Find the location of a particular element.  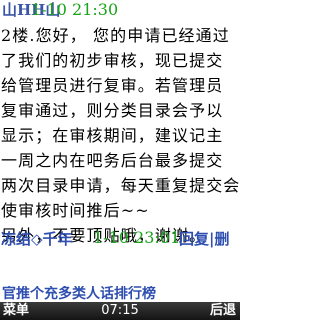

post-header: 山HH山 1-10 21:30 is located at coordinates (120, 11).